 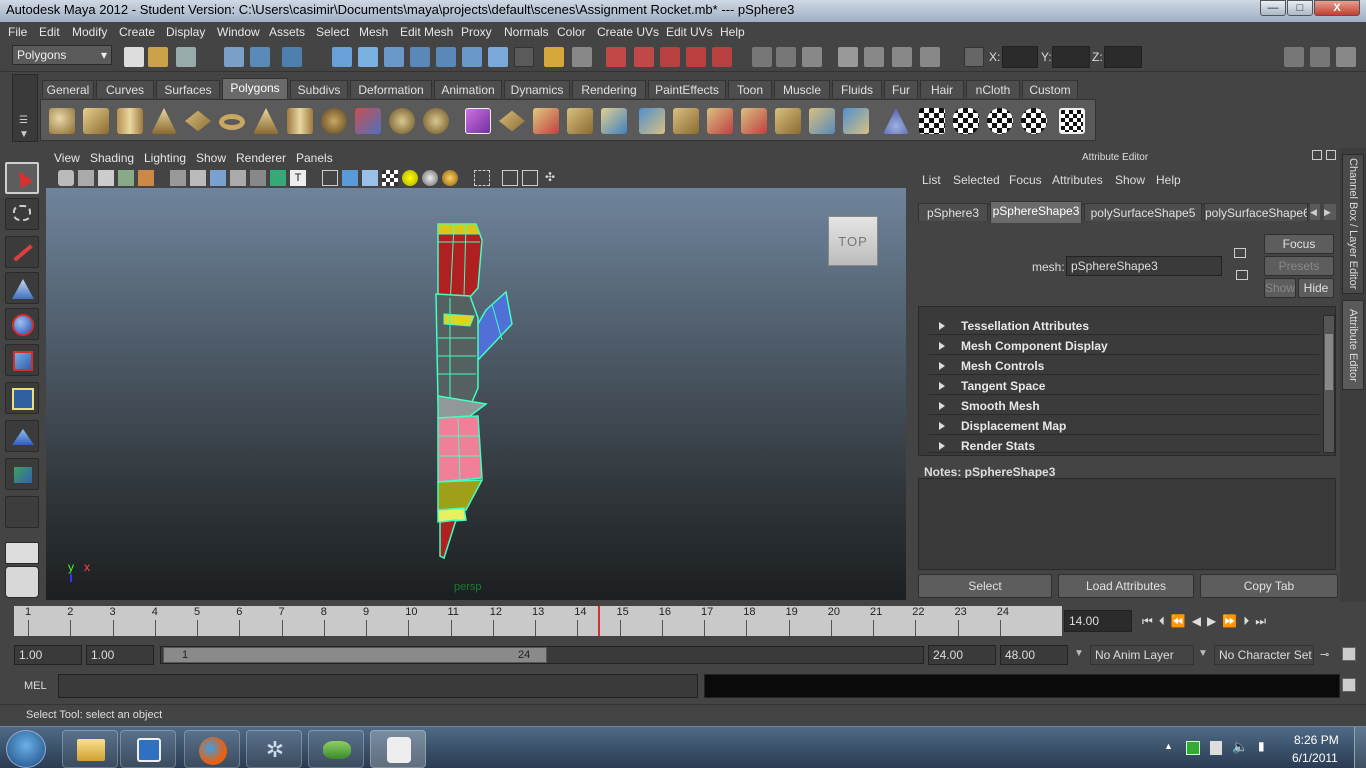 I want to click on combine-icon, so click(x=334, y=121).